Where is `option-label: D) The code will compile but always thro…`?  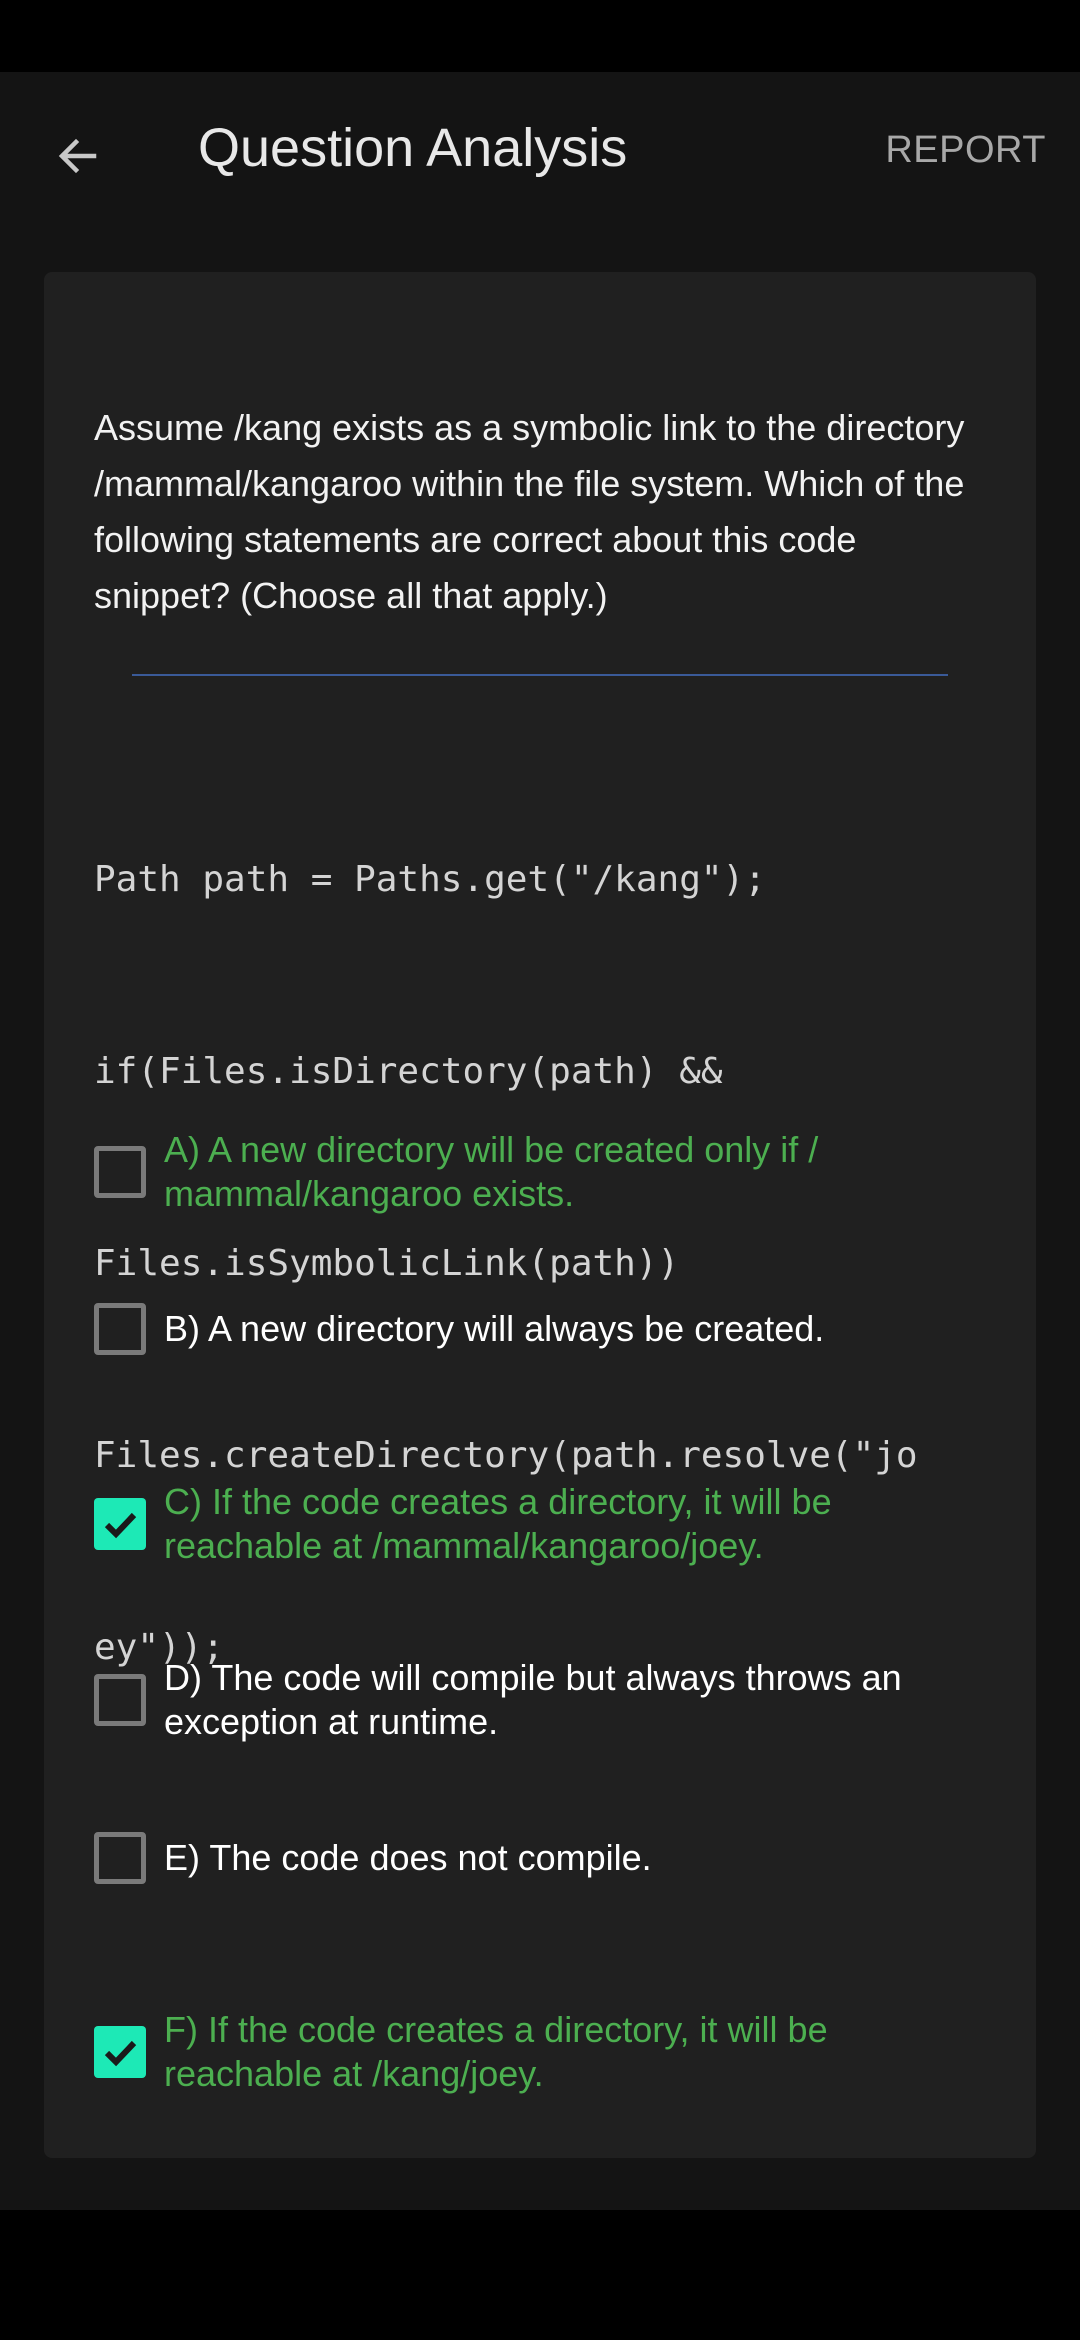
option-label: D) The code will compile but always thro… is located at coordinates (533, 1699).